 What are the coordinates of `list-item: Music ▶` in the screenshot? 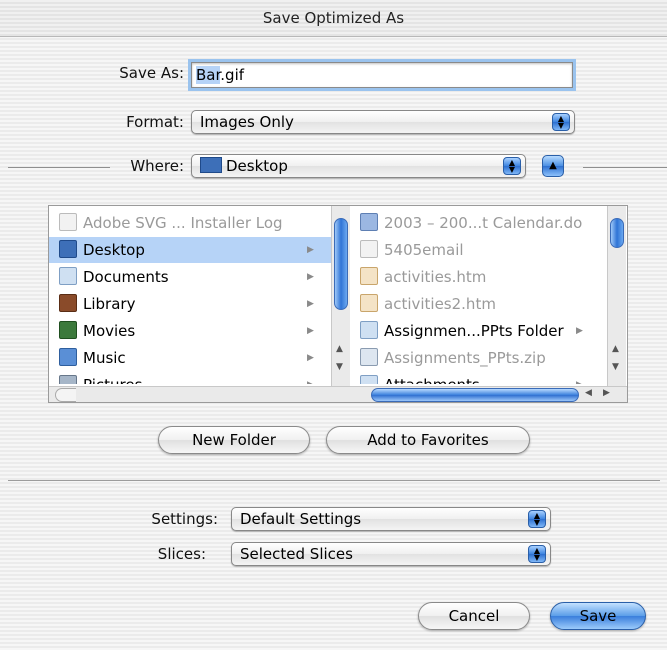 It's located at (190, 358).